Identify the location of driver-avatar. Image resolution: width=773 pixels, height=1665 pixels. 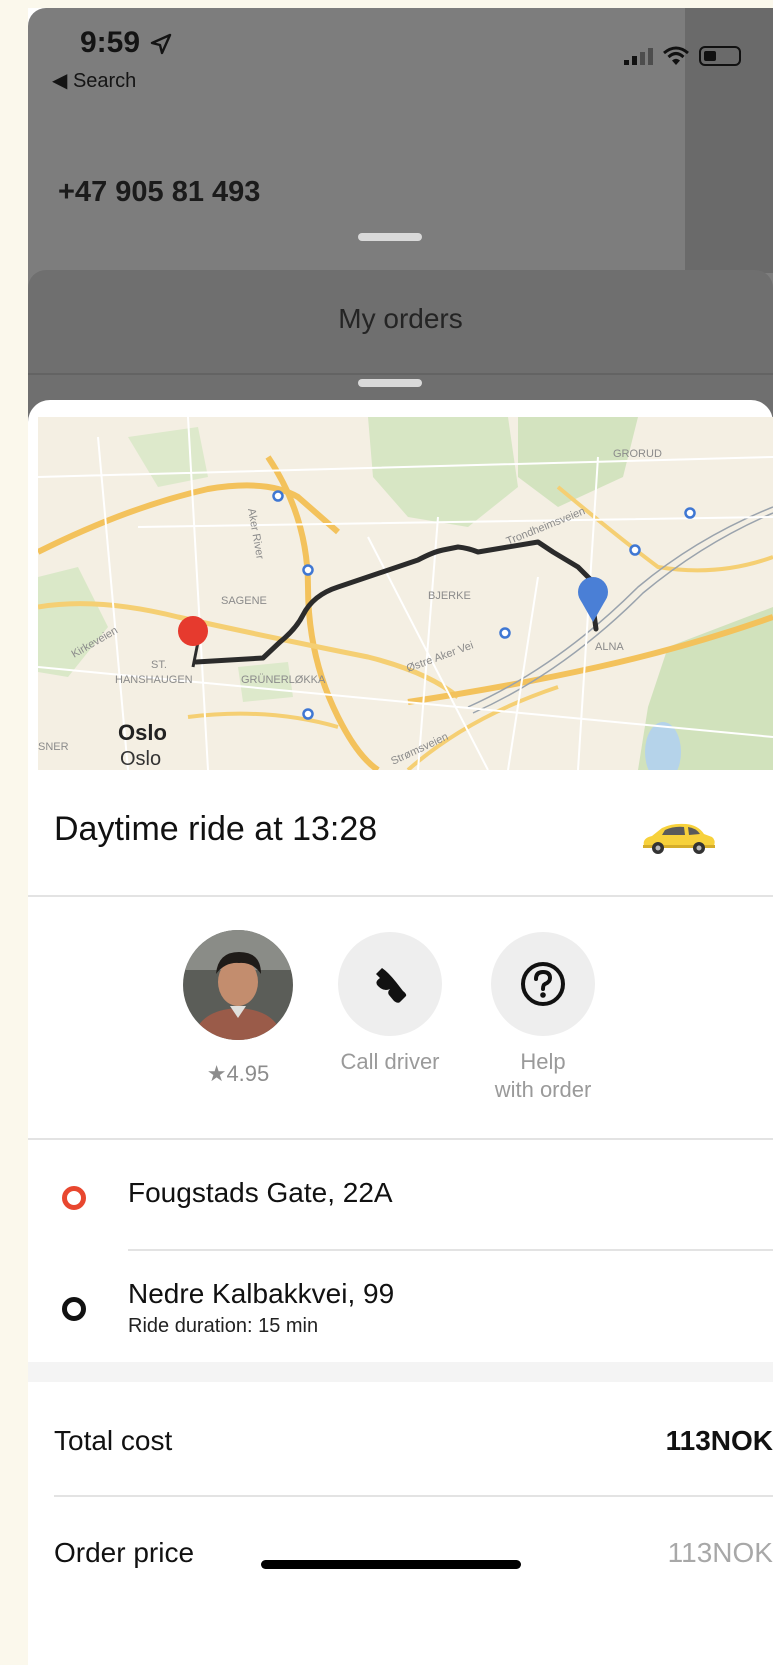
(238, 985).